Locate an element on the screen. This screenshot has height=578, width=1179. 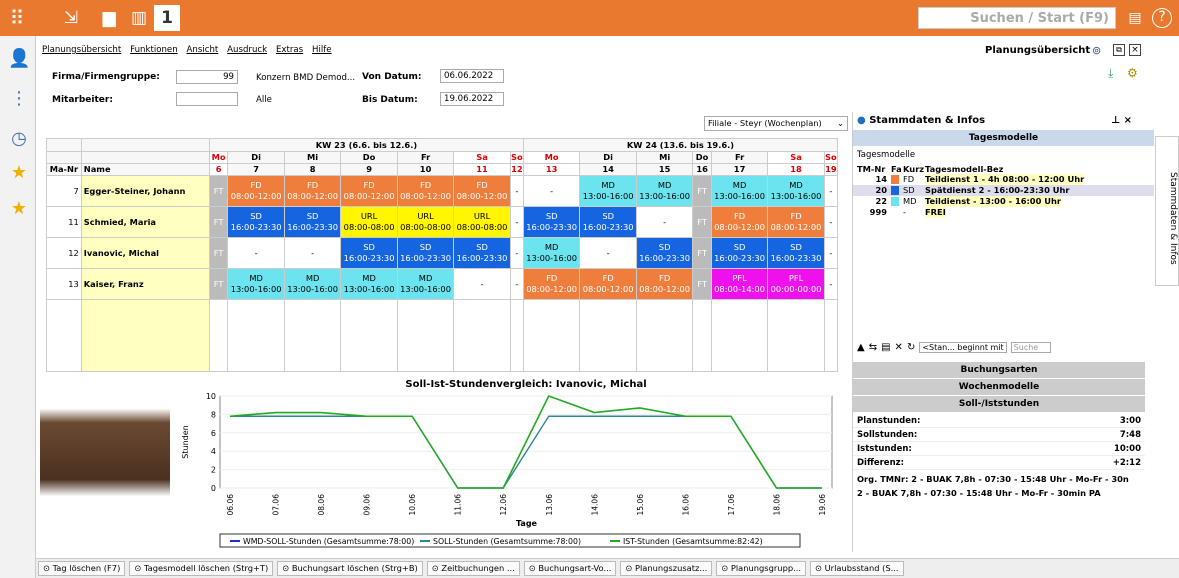
tagesmodelle-tab: Tagesmodelle is located at coordinates (1003, 138).